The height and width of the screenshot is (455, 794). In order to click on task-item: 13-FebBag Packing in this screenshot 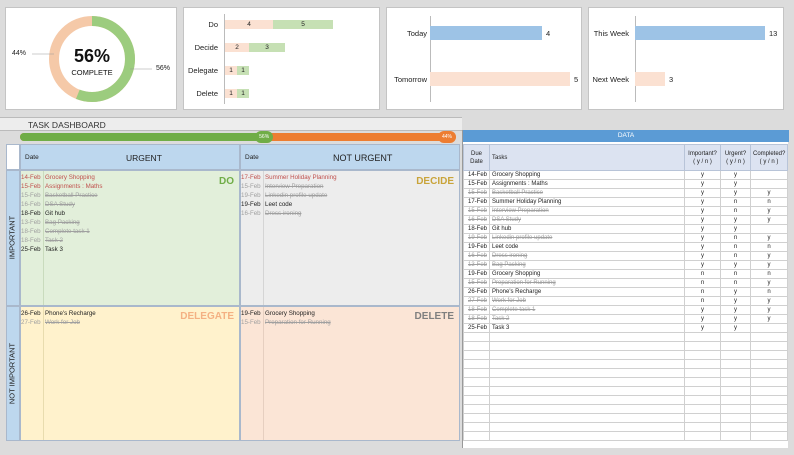, I will do `click(121, 222)`.